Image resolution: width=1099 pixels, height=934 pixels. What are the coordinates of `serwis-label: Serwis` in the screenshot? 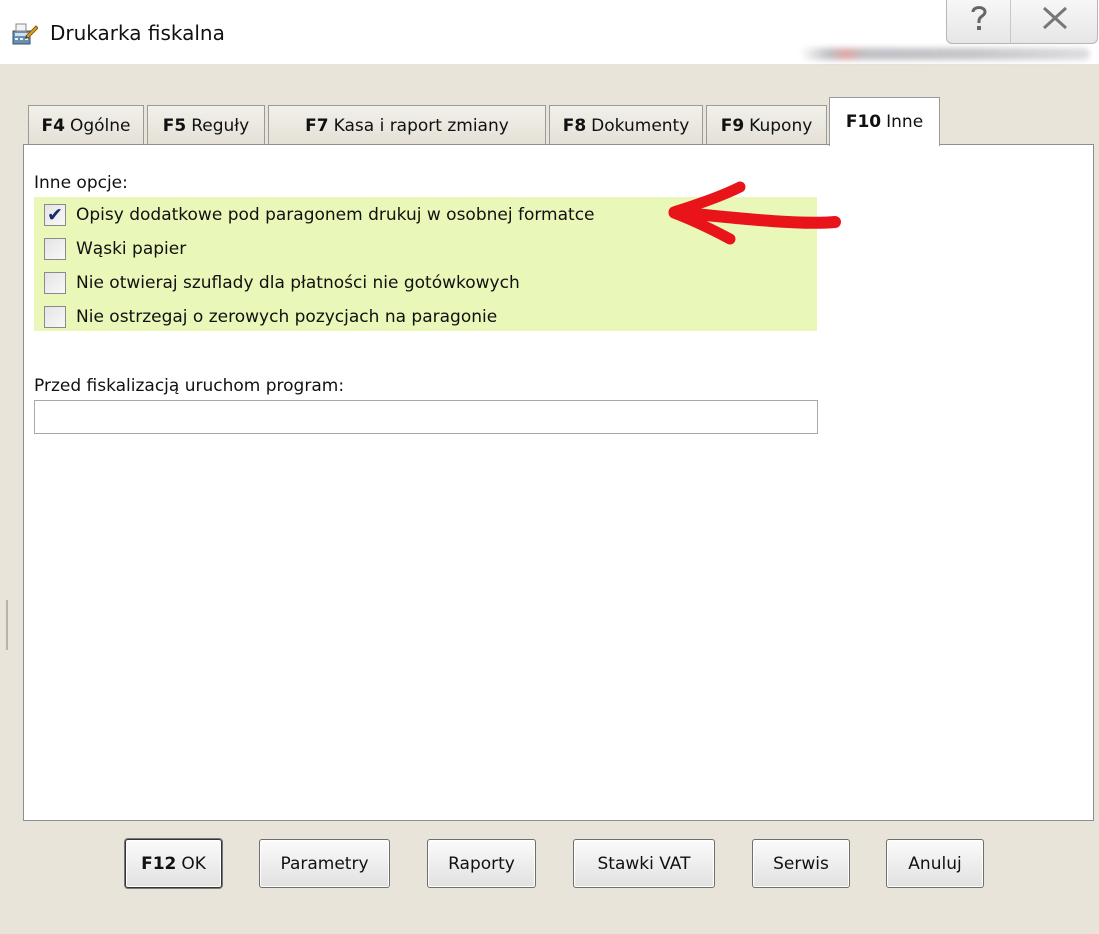 It's located at (801, 863).